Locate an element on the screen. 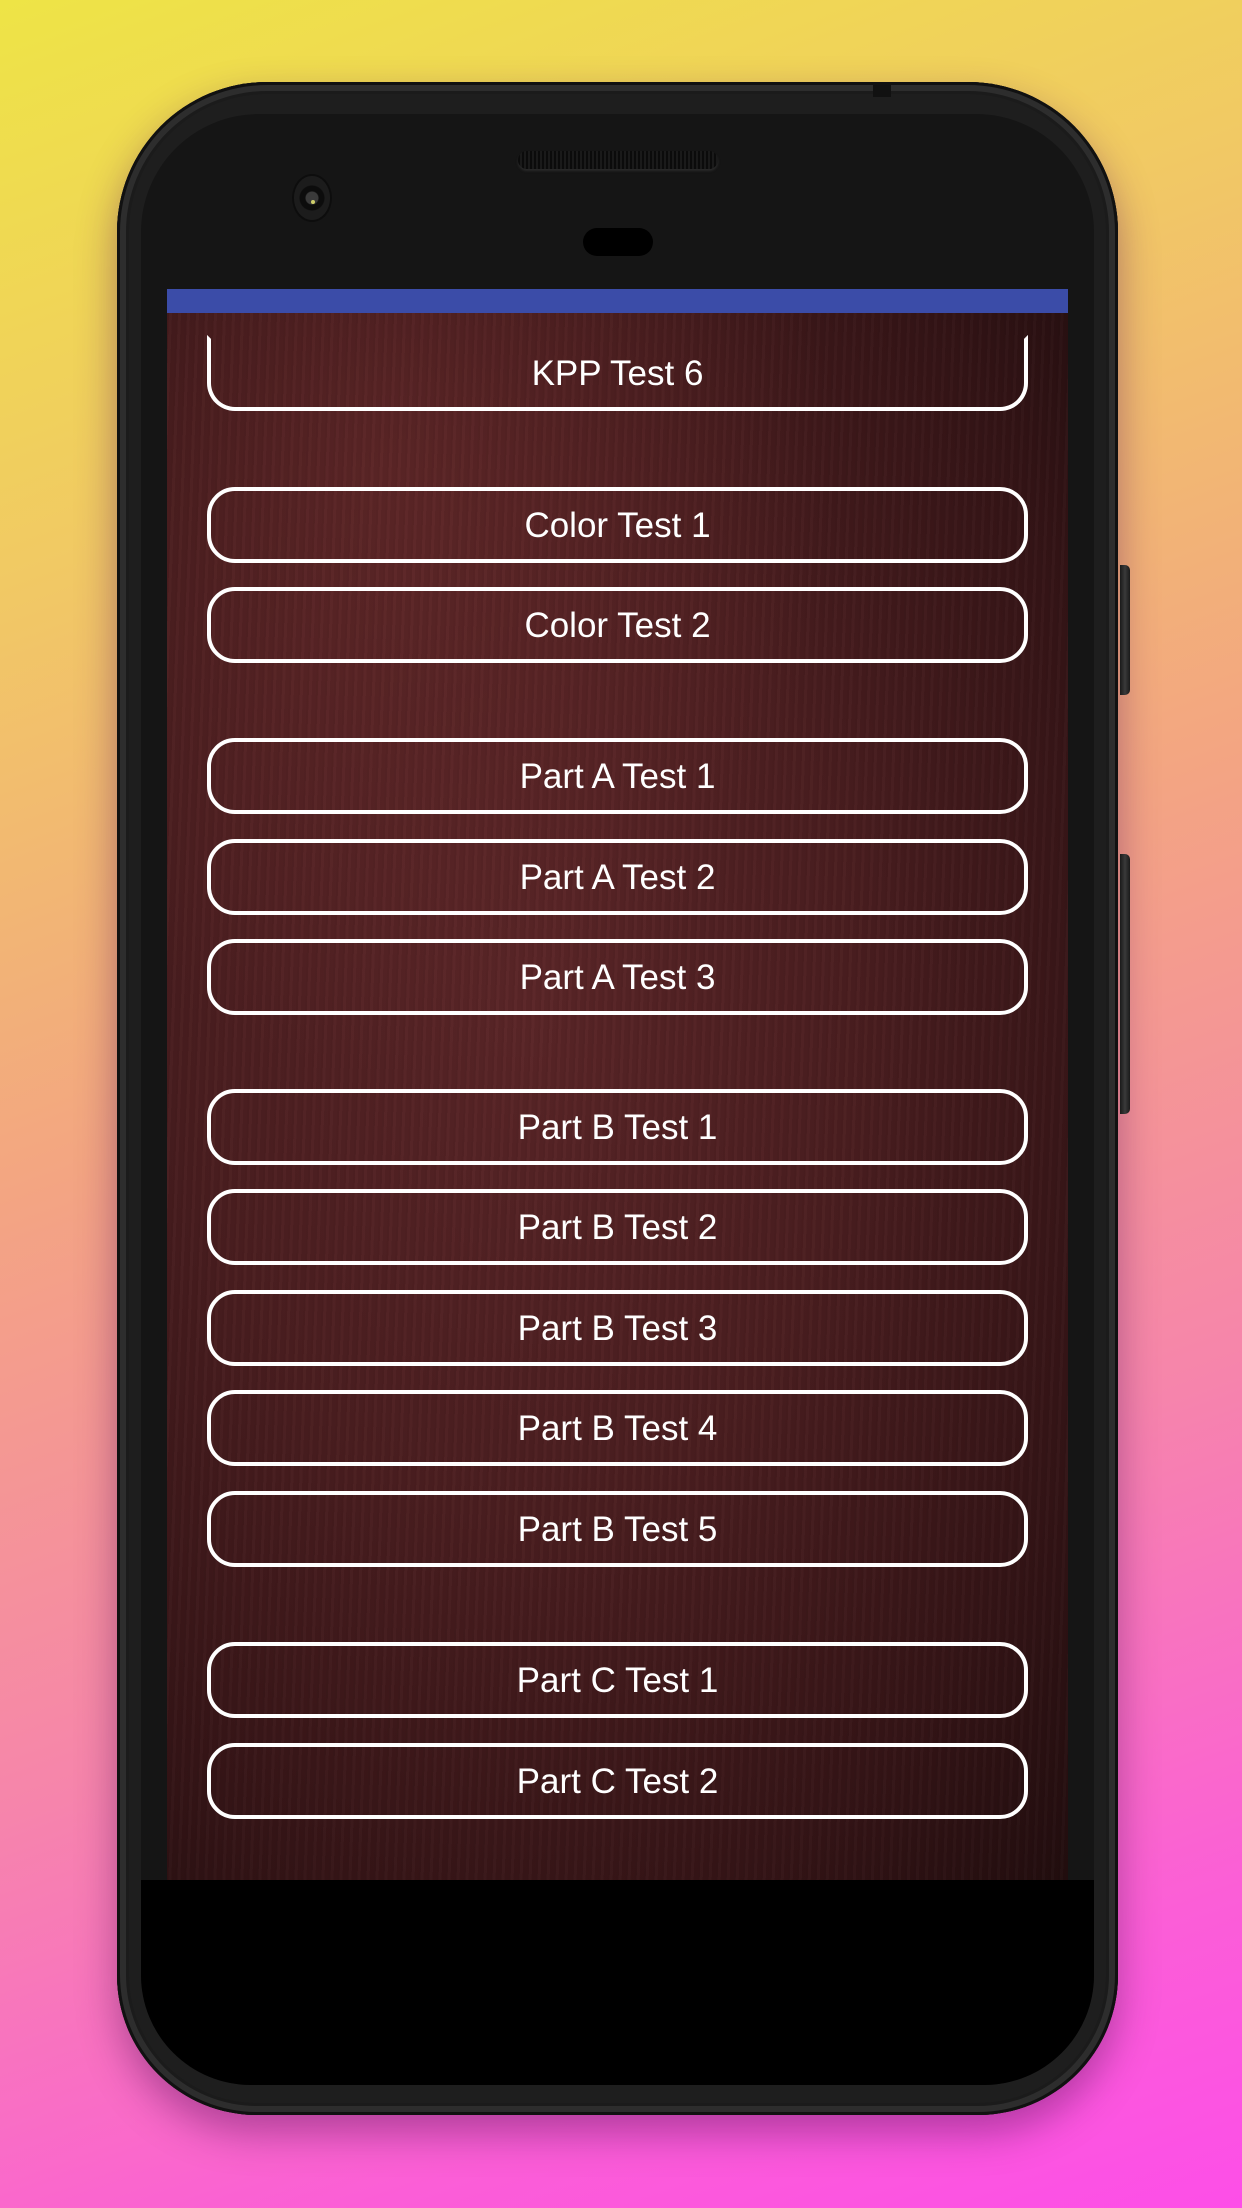  part-b-test-4-button: Part B Test 4 is located at coordinates (617, 1428).